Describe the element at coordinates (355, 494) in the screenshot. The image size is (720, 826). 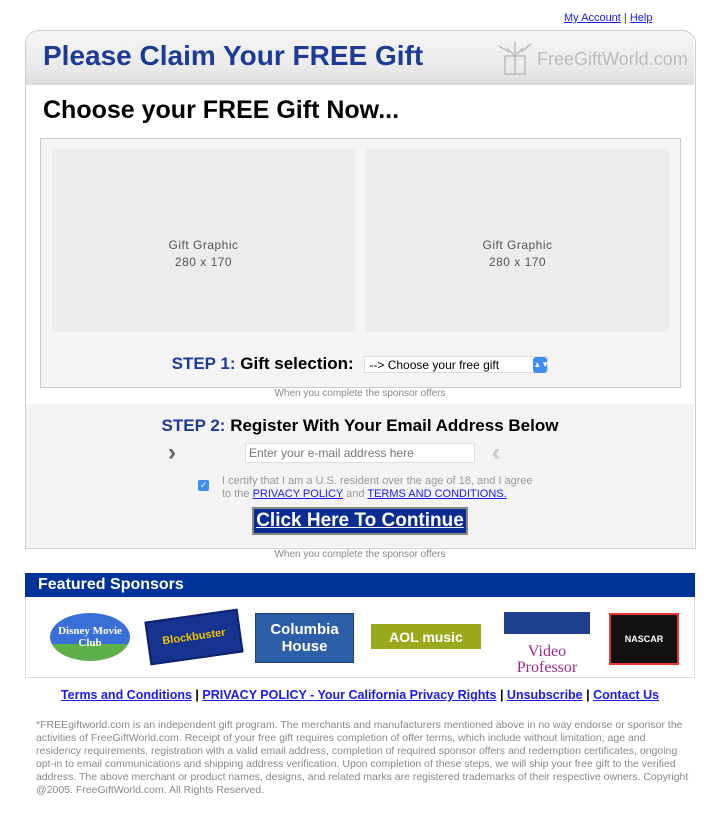
I see `and-text: and` at that location.